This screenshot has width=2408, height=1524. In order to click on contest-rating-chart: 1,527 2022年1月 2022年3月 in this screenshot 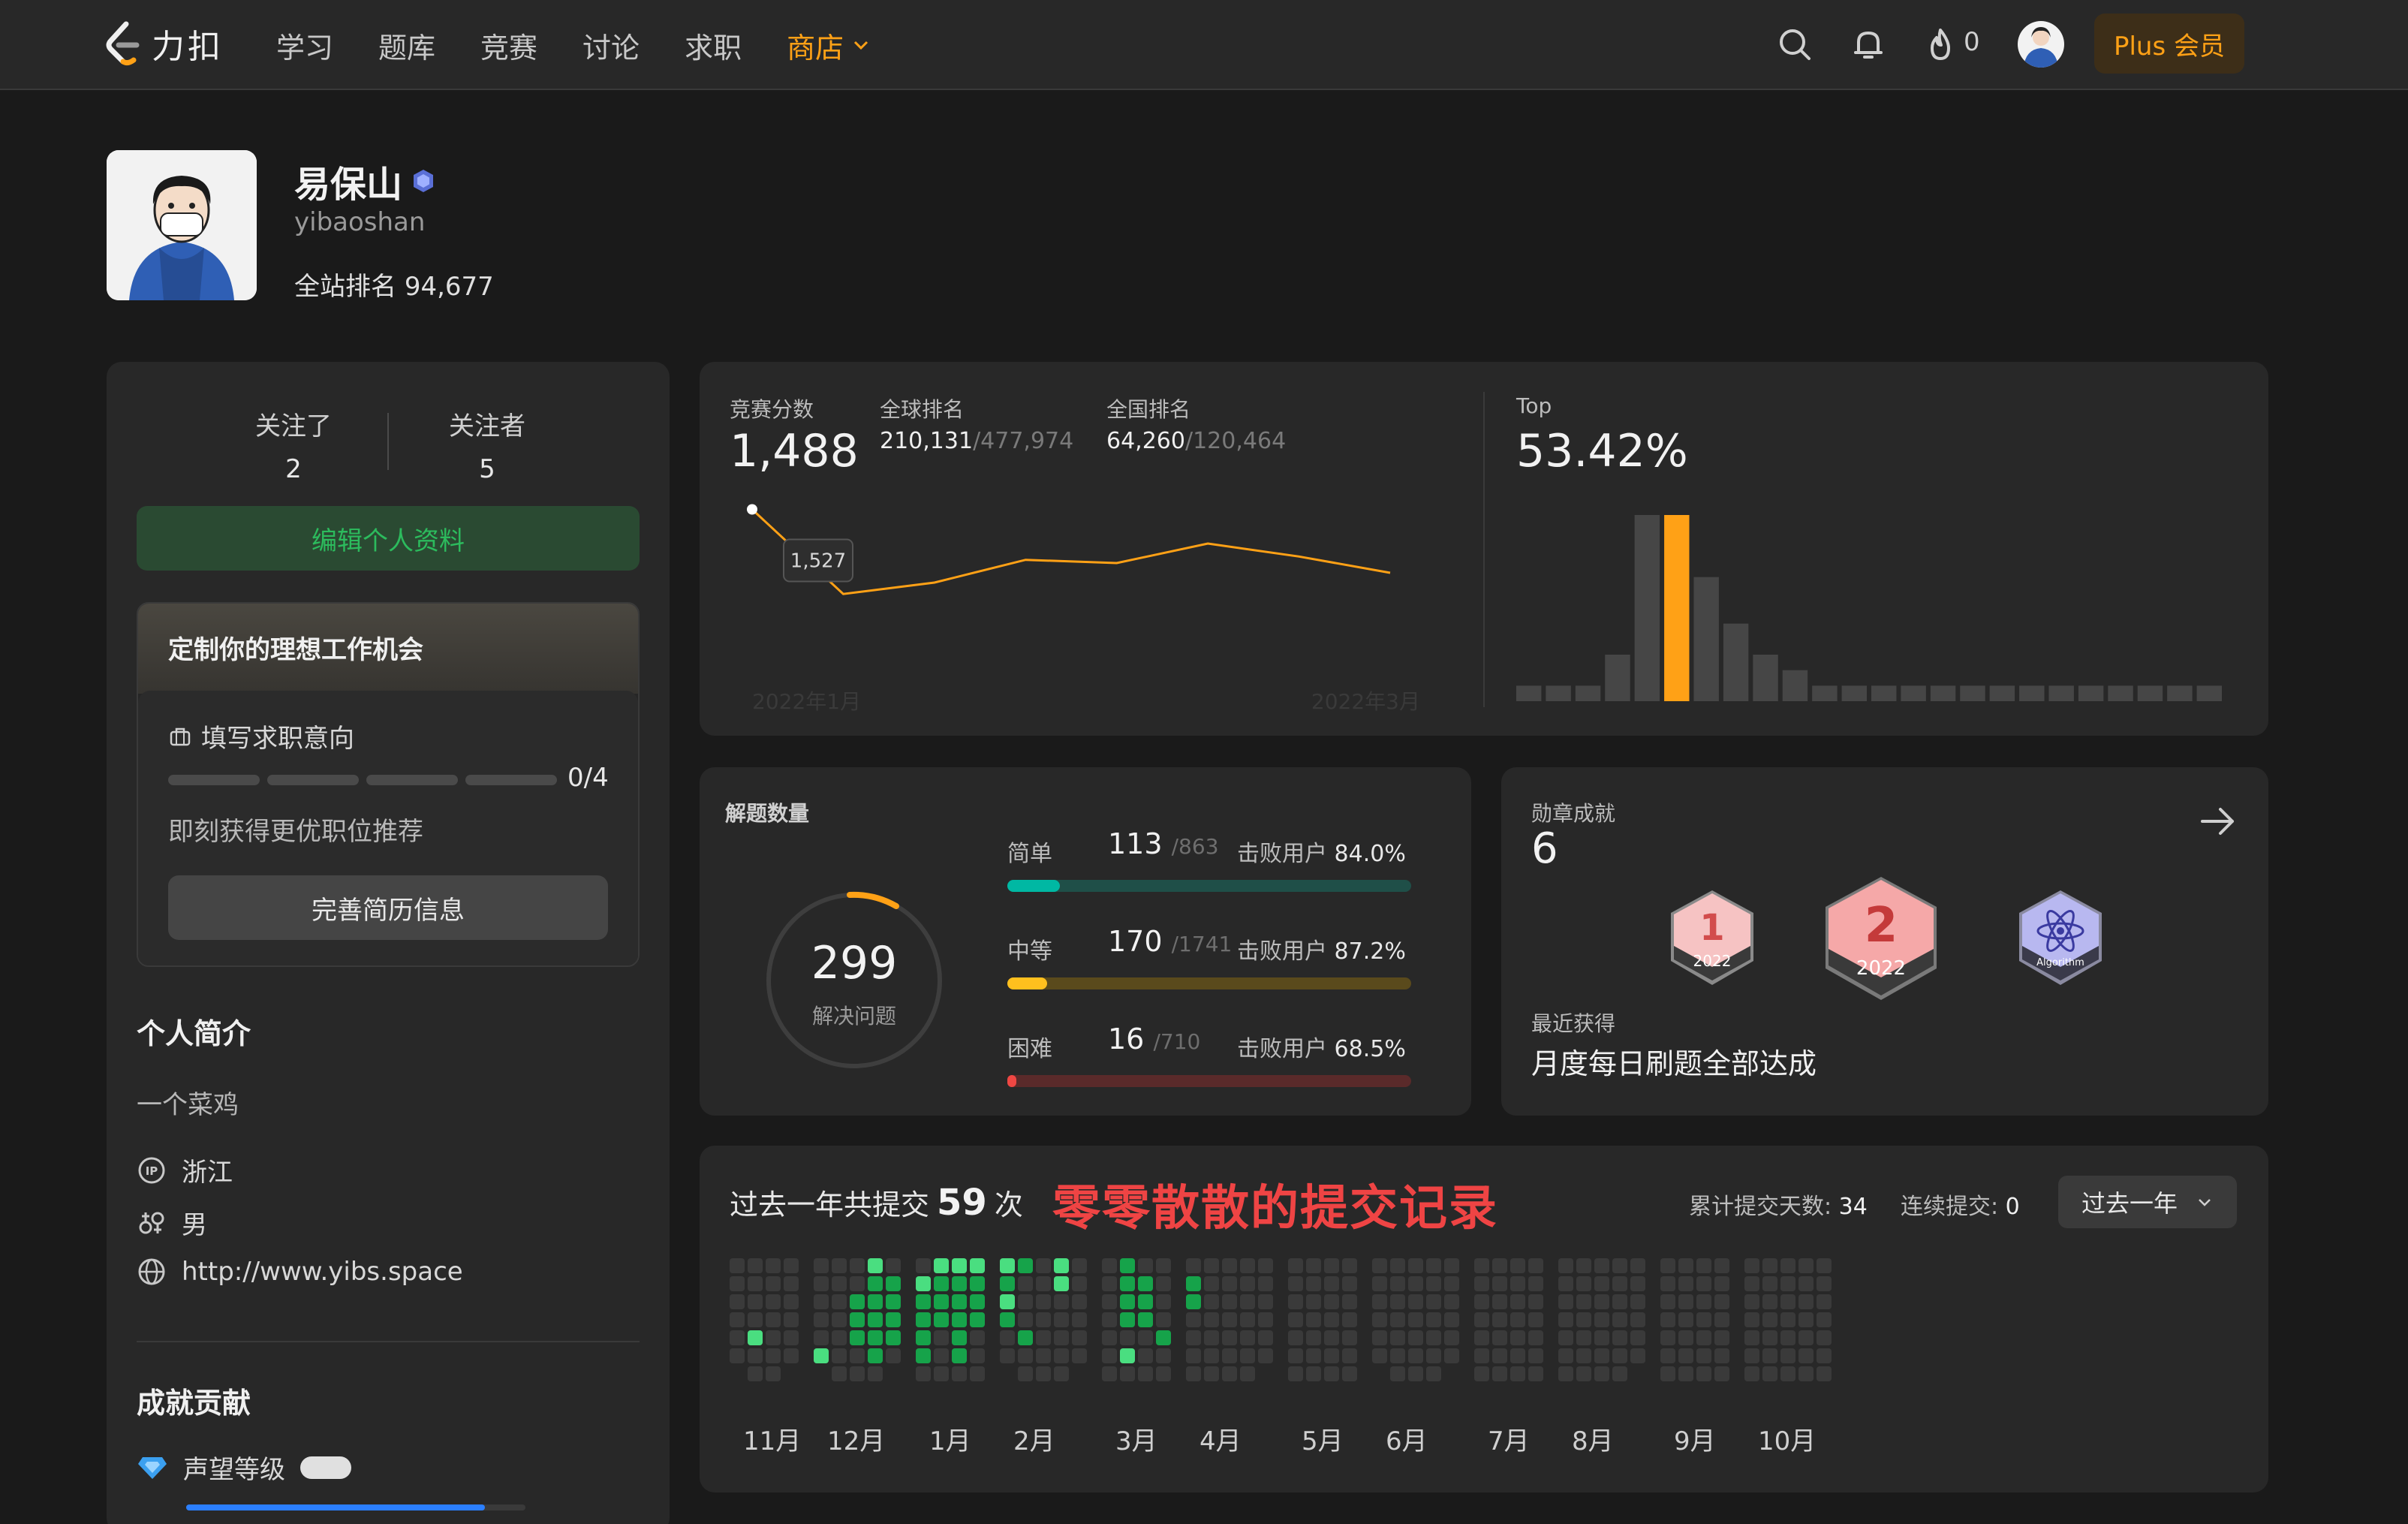, I will do `click(1090, 606)`.